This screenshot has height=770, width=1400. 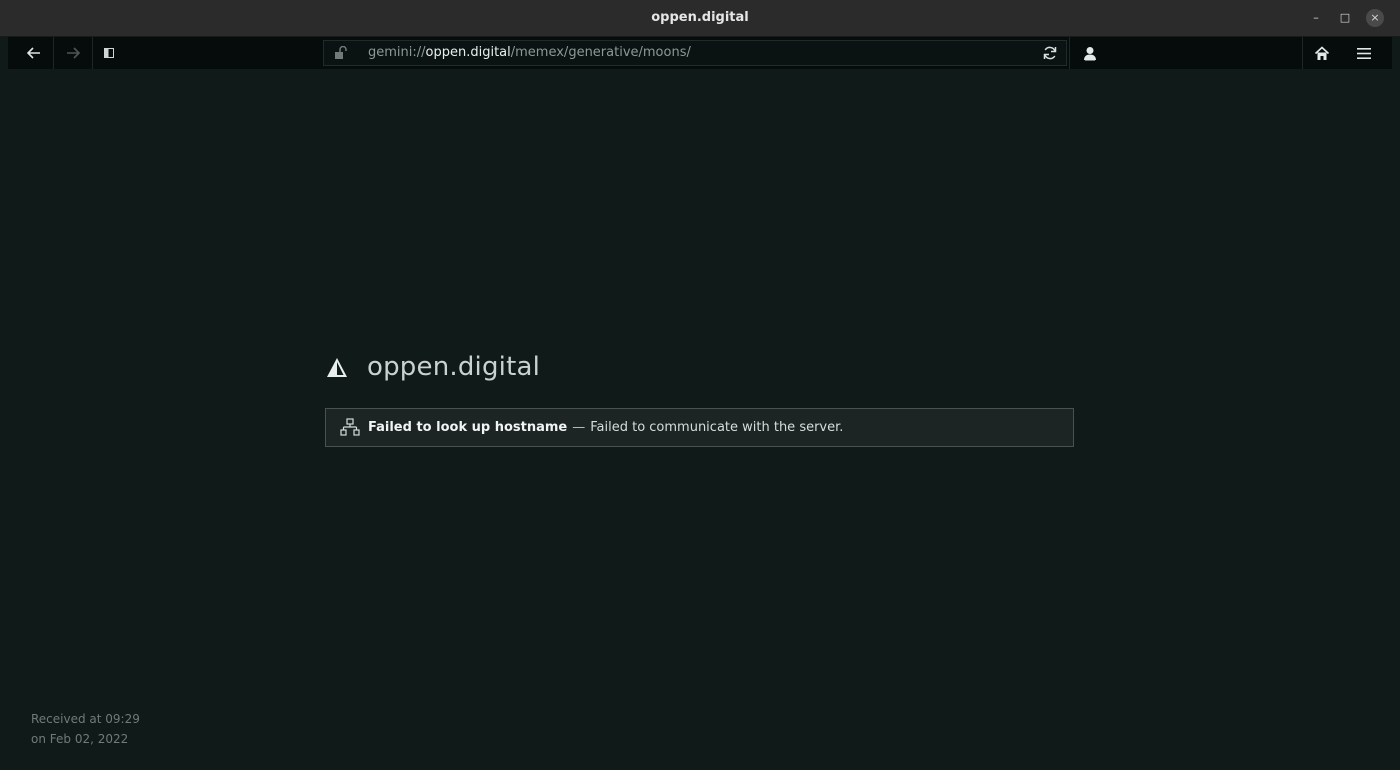 I want to click on error-title: Failed to look up hostname, so click(x=468, y=427).